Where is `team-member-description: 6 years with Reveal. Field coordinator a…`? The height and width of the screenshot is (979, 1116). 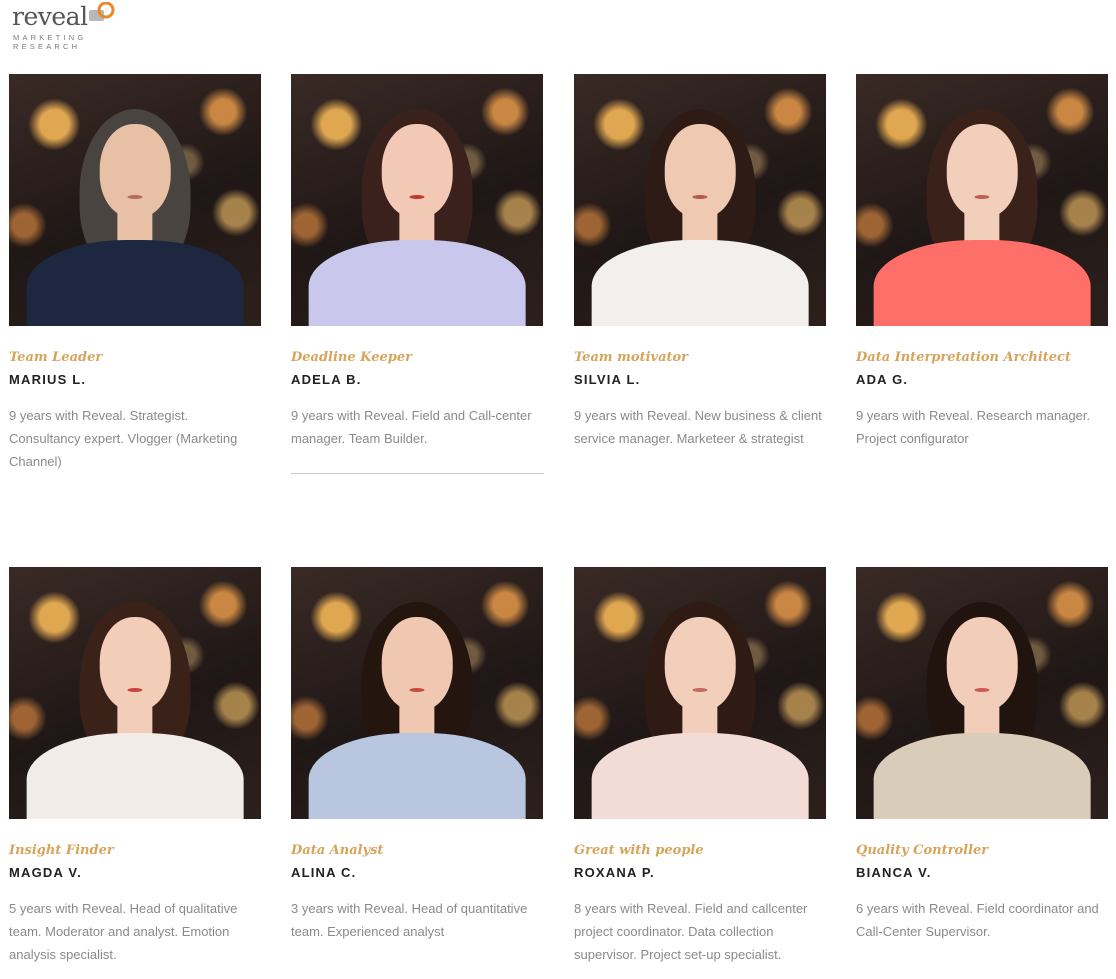 team-member-description: 6 years with Reveal. Field coordinator a… is located at coordinates (977, 920).